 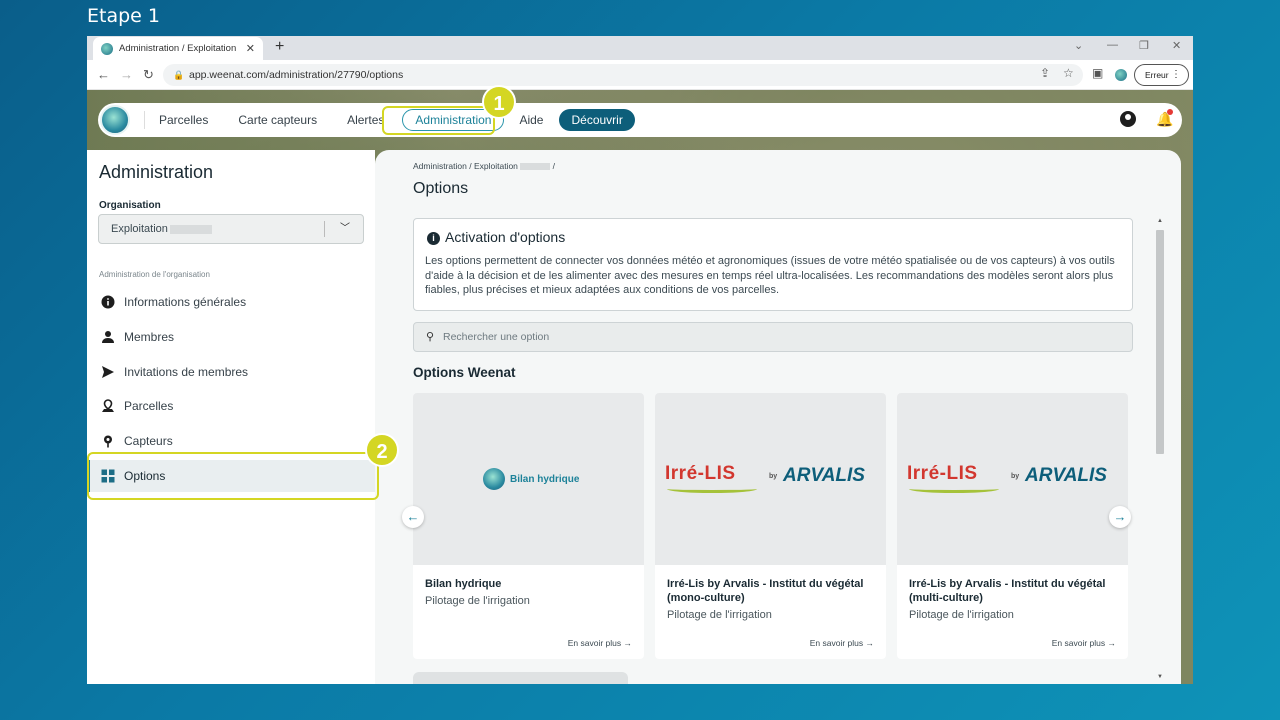 What do you see at coordinates (277, 120) in the screenshot?
I see `nav-carte-capteurs: Carte capteurs` at bounding box center [277, 120].